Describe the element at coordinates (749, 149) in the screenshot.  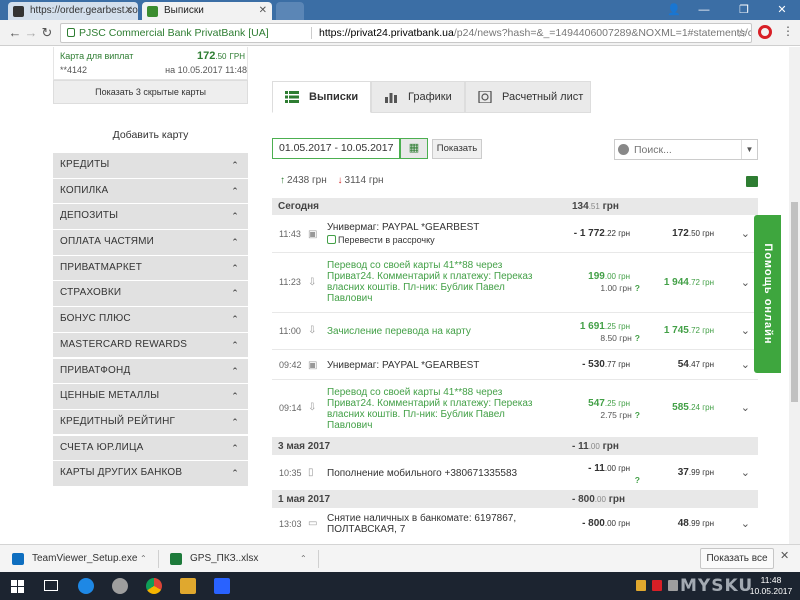
I see `chevron-down-icon: ▼` at that location.